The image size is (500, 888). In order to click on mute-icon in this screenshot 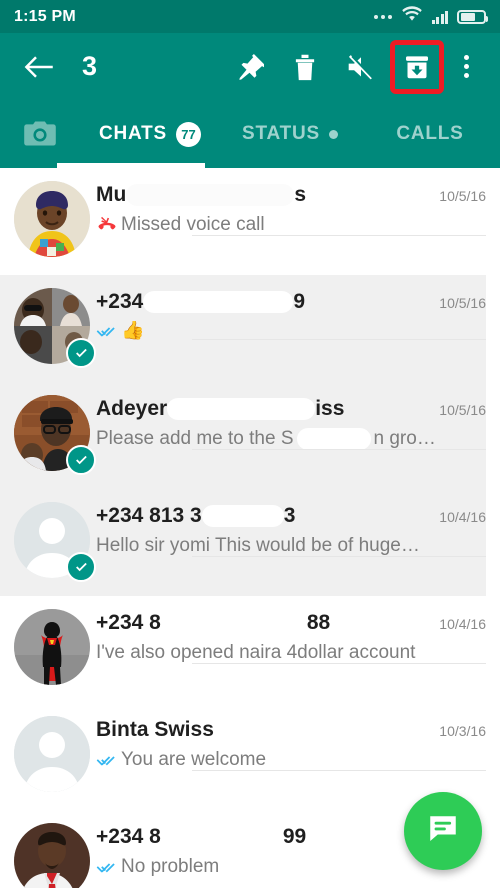, I will do `click(361, 67)`.